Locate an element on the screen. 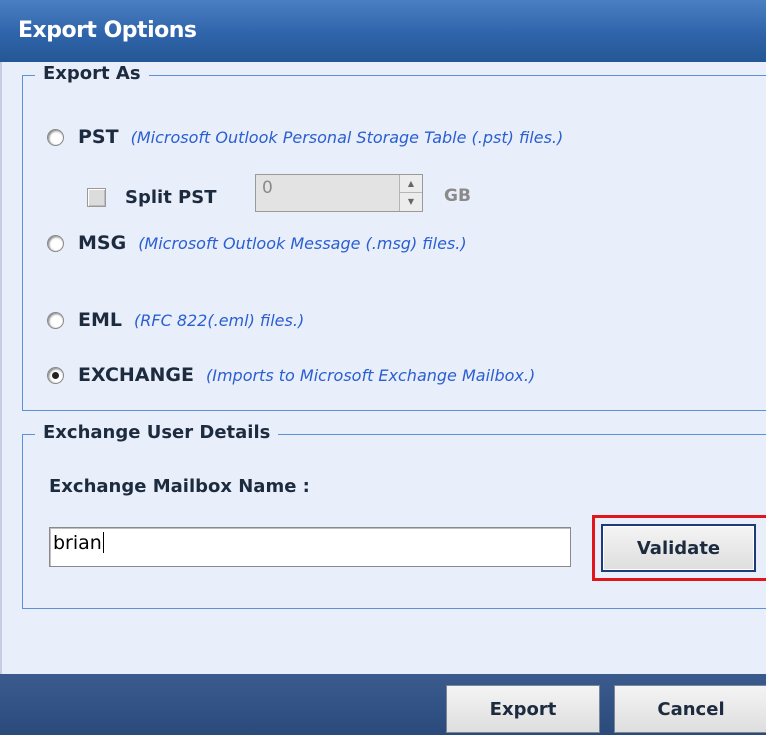  window-title: Export Options is located at coordinates (107, 30).